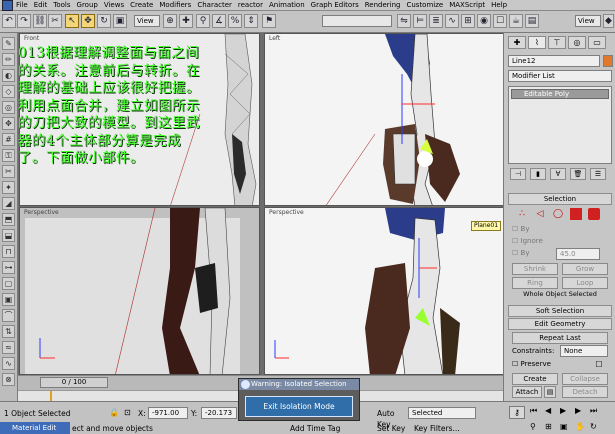 This screenshot has height=434, width=615. I want to click on pivot-icon: ⊕, so click(170, 21).